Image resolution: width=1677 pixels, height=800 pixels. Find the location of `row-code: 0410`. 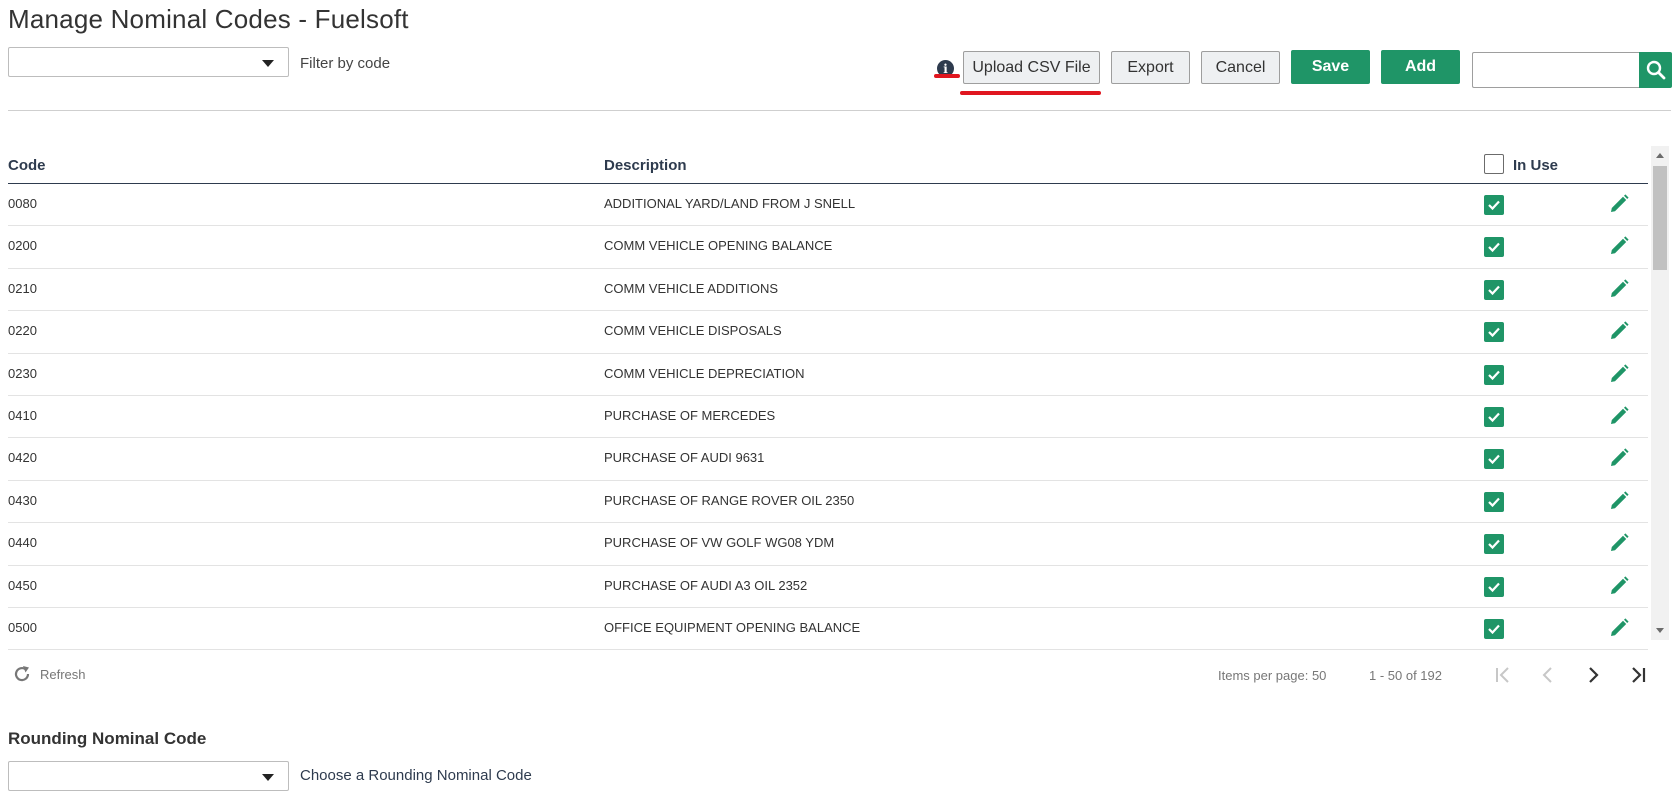

row-code: 0410 is located at coordinates (22, 415).